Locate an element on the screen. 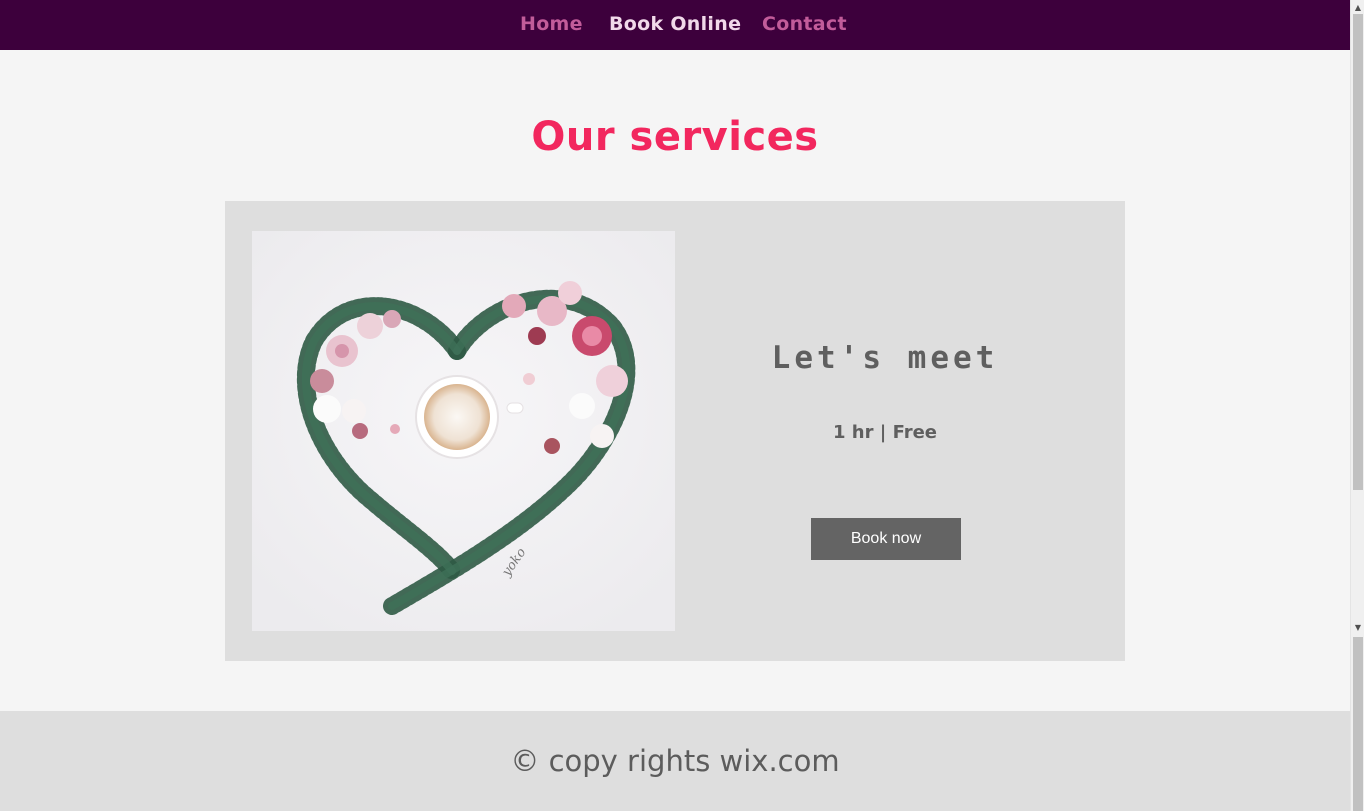 The width and height of the screenshot is (1364, 811). book-now-button: Book now is located at coordinates (886, 539).